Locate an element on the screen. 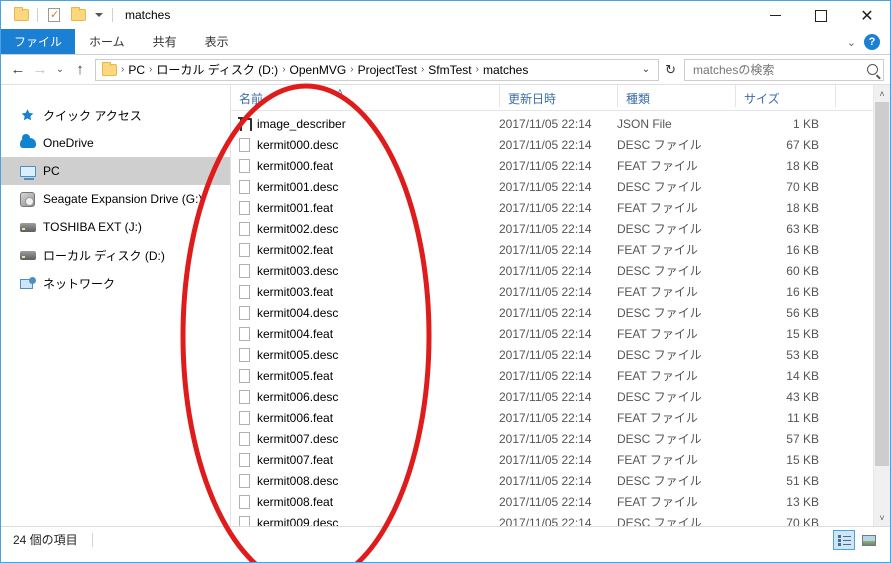  breadcrumb-item-matches: matches is located at coordinates (505, 70).